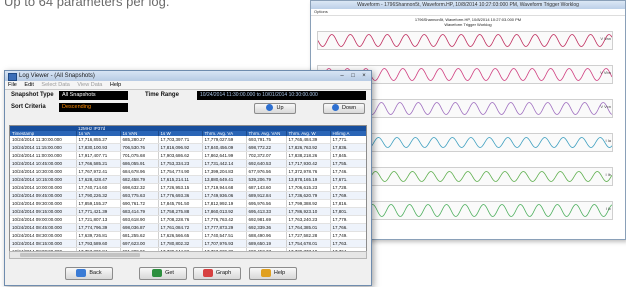 This screenshot has height=287, width=626. I want to click on table-cell: 689,650.19, so click(266, 243).